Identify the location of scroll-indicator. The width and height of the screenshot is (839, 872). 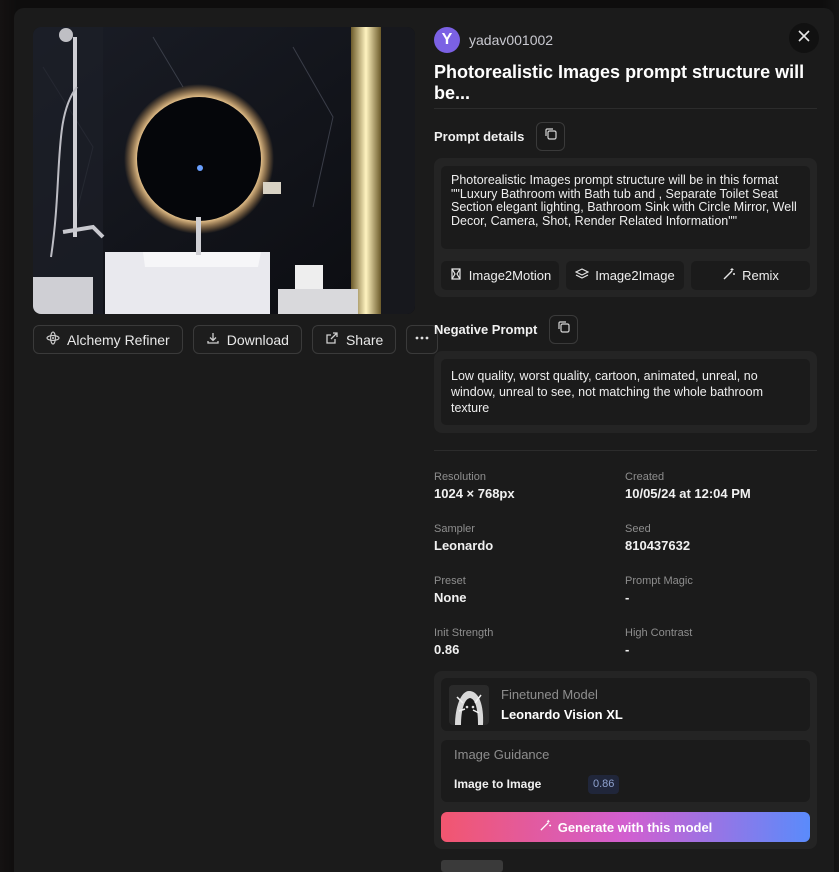
(472, 866).